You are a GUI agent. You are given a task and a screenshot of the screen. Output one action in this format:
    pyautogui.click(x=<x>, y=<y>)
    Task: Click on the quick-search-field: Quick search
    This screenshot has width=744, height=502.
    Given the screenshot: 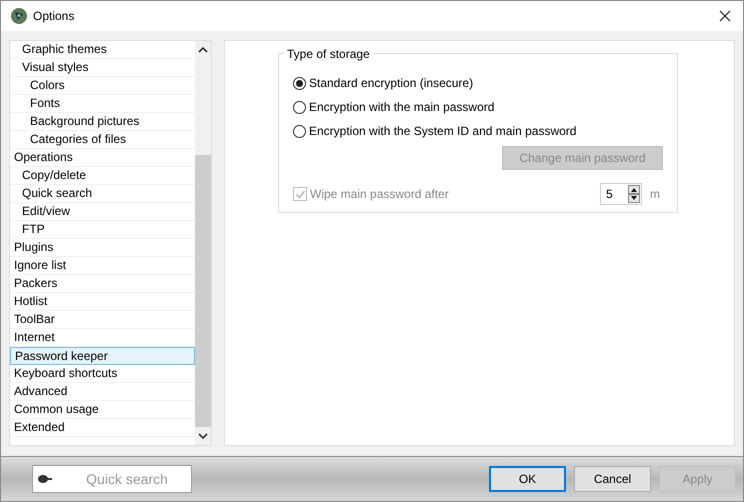 What is the action you would take?
    pyautogui.click(x=112, y=479)
    